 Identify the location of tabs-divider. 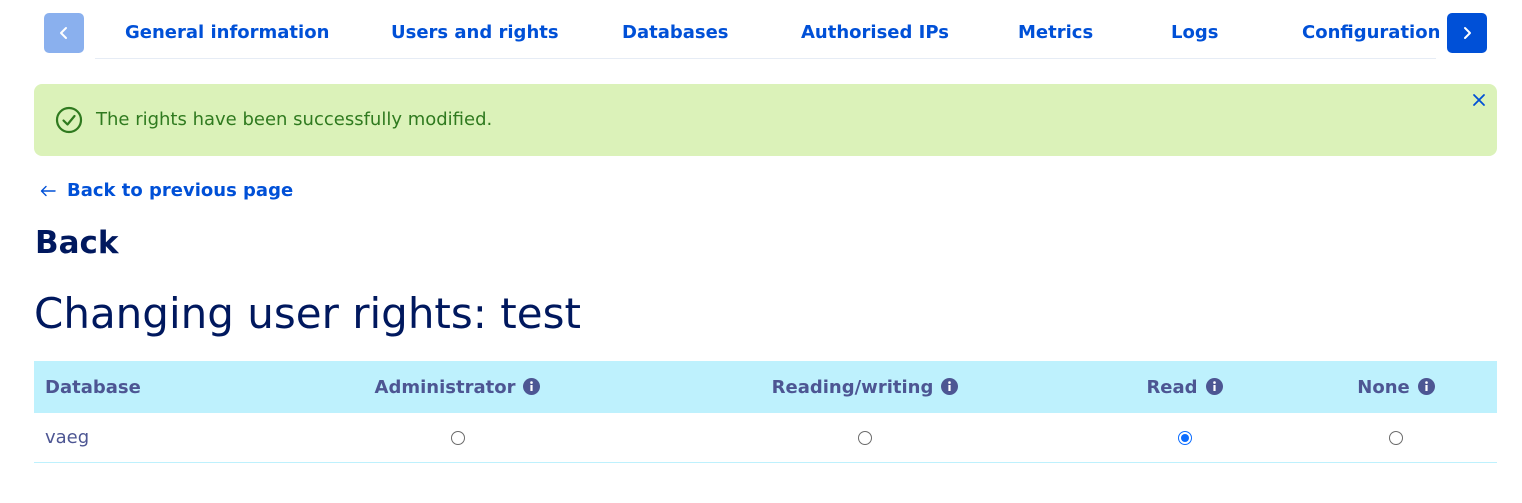
(765, 58).